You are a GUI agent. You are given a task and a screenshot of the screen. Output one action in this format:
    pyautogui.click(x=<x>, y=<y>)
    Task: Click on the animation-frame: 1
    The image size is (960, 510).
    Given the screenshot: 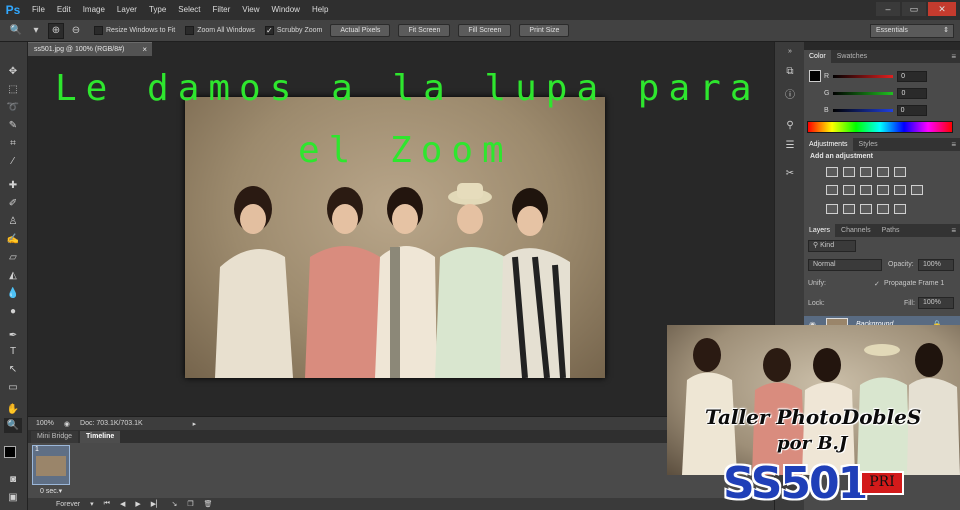 What is the action you would take?
    pyautogui.click(x=51, y=465)
    